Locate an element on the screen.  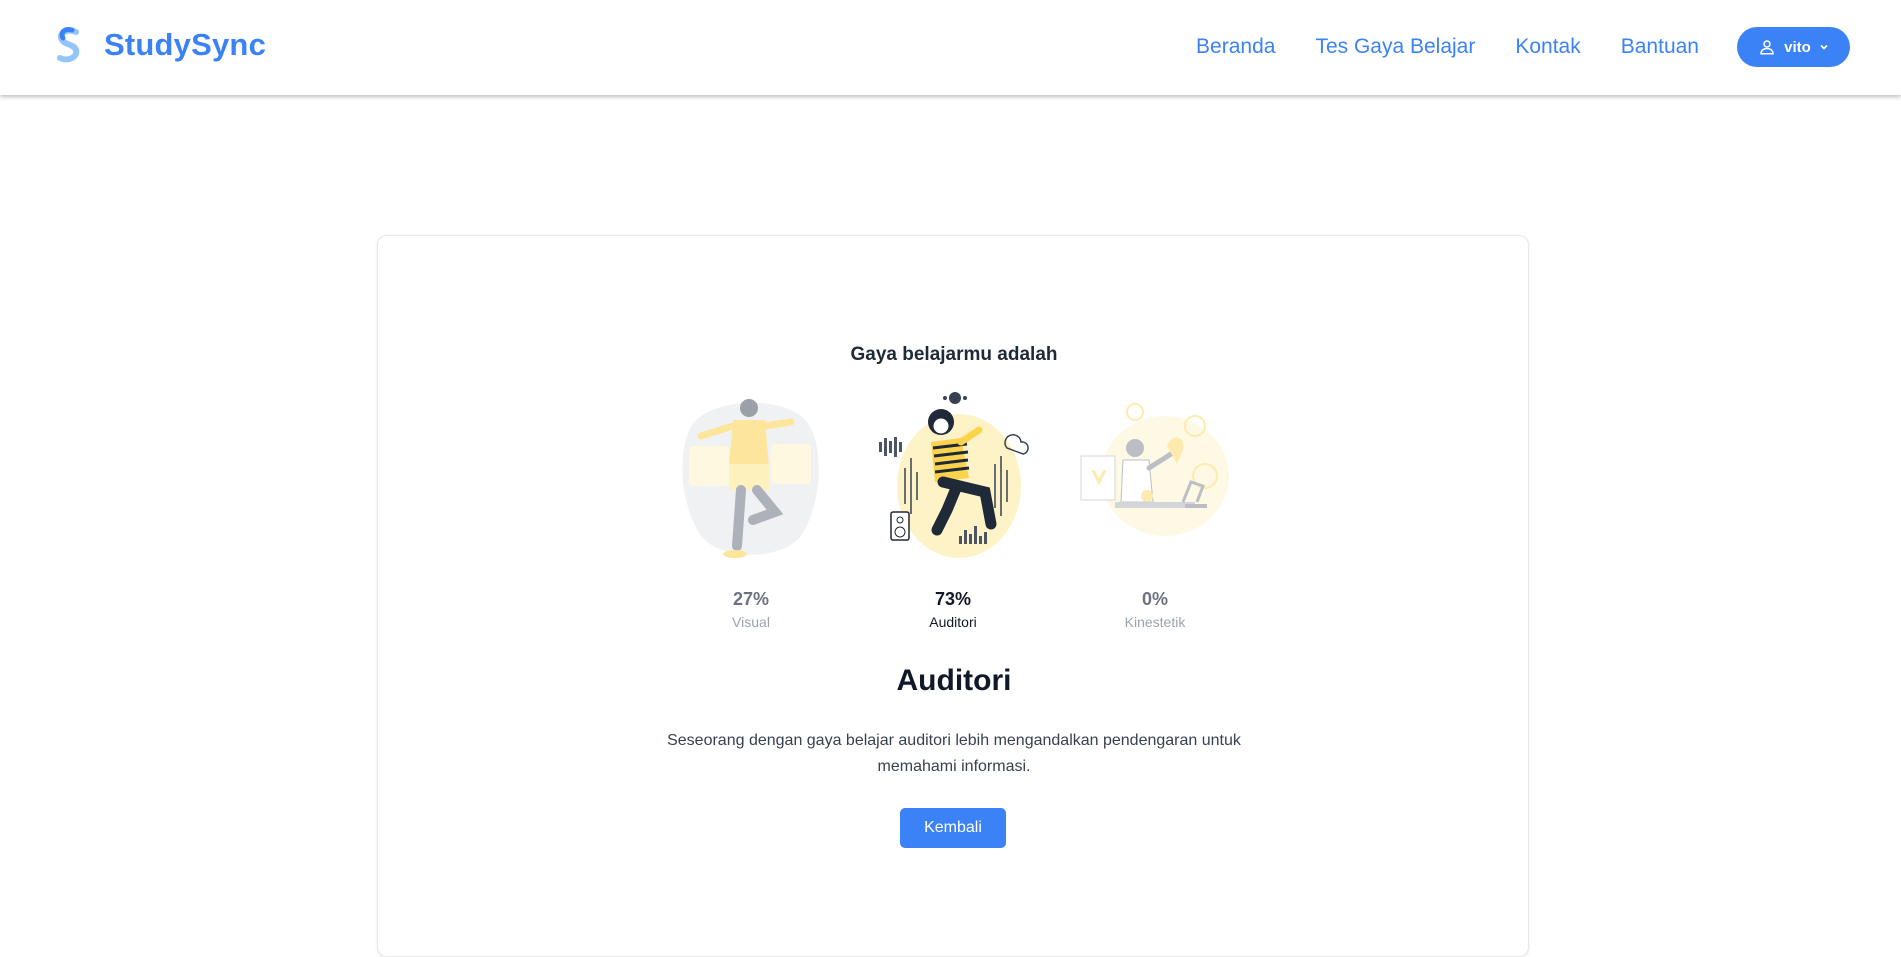
logo-icon is located at coordinates (68, 45).